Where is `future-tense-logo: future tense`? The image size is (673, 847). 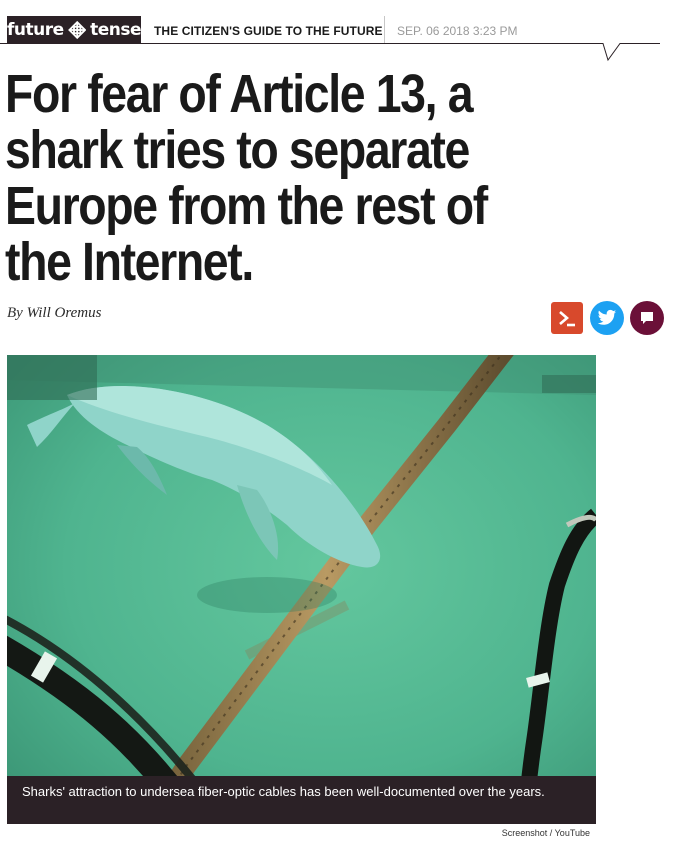
future-tense-logo: future tense is located at coordinates (74, 29).